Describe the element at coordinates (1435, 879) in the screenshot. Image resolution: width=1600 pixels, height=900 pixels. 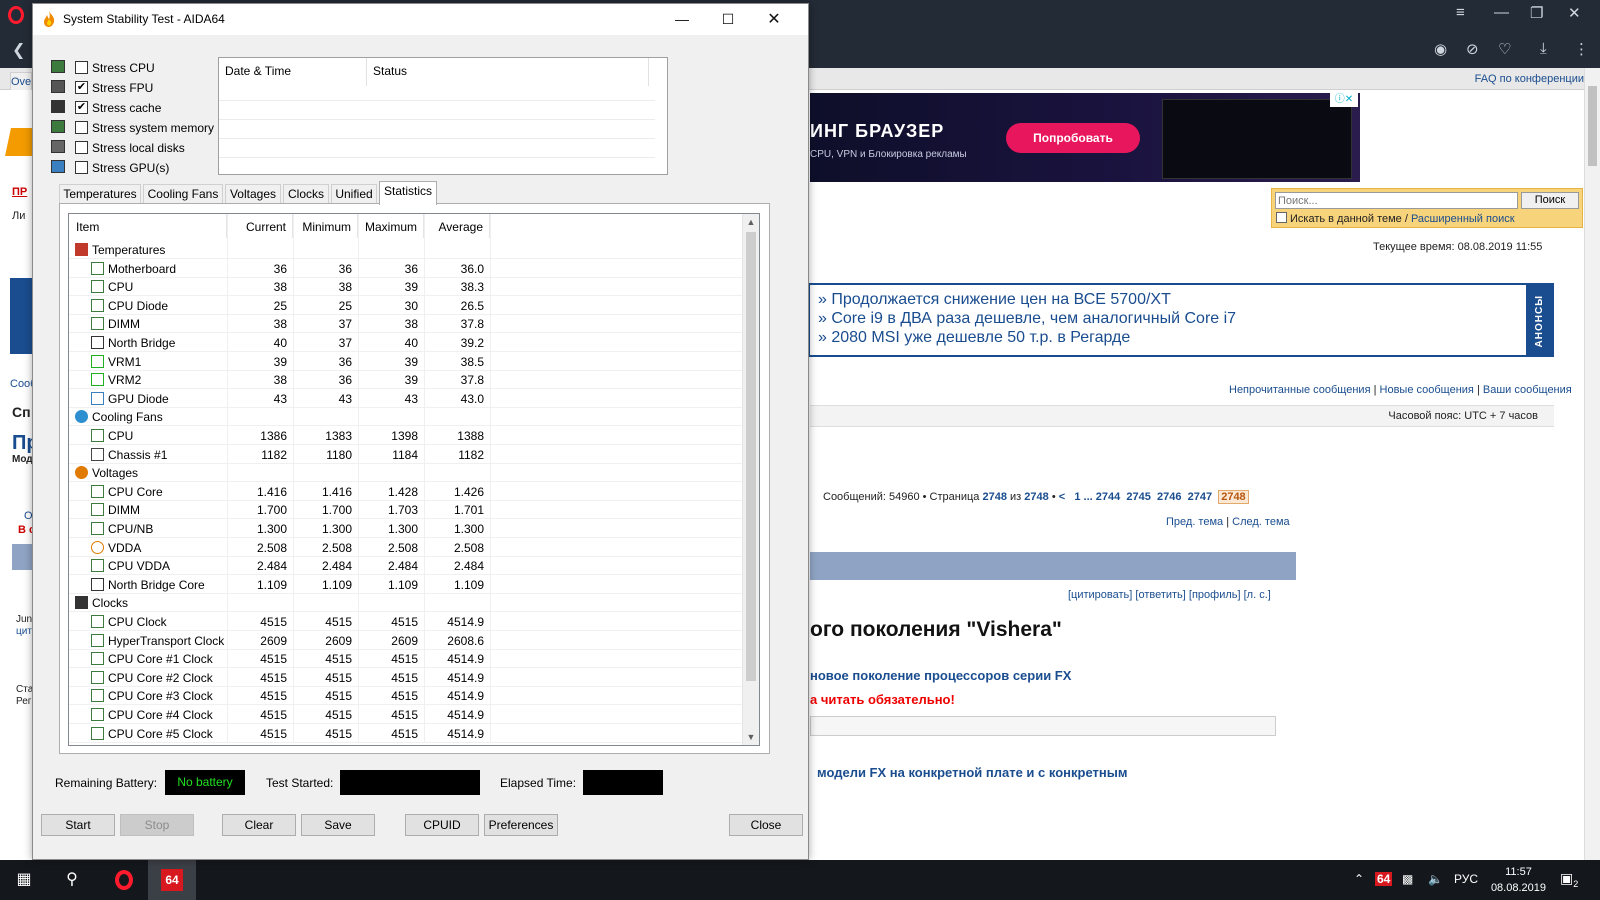
I see `volume-icon: 🔈` at that location.